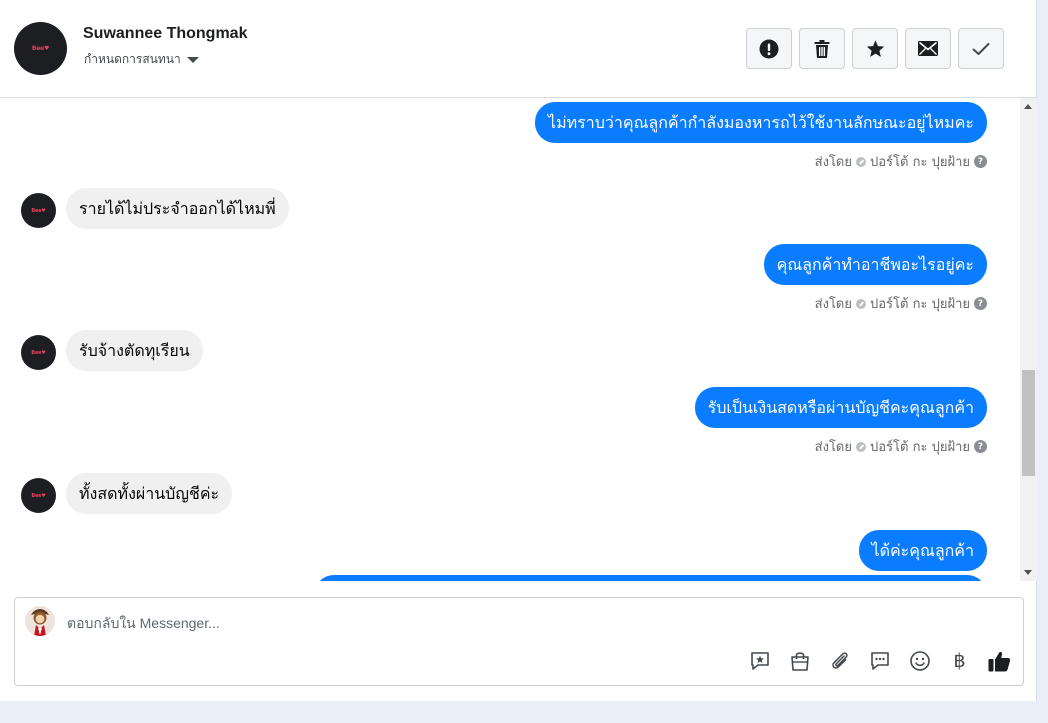 The image size is (1048, 723). I want to click on conversation-header: Bee♥ Suwannee Thongmak กำหนดการสนทนา, so click(518, 49).